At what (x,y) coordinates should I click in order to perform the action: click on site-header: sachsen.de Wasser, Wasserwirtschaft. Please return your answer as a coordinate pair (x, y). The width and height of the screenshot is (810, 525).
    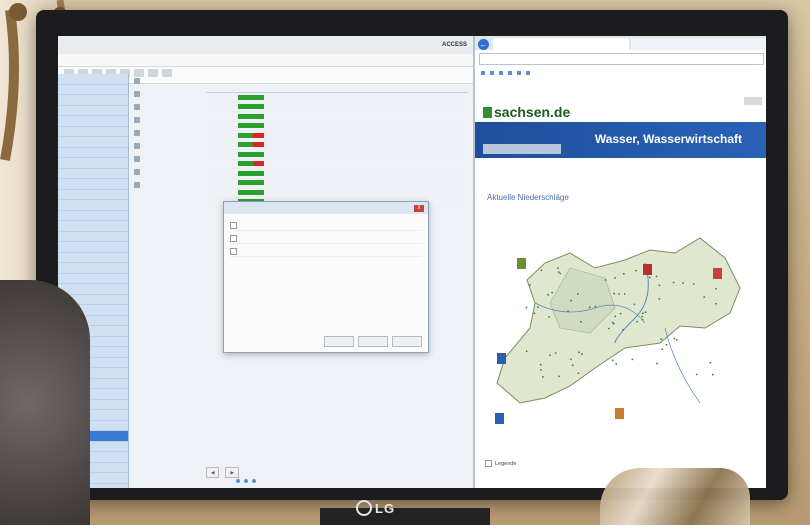
    Looking at the image, I should click on (620, 132).